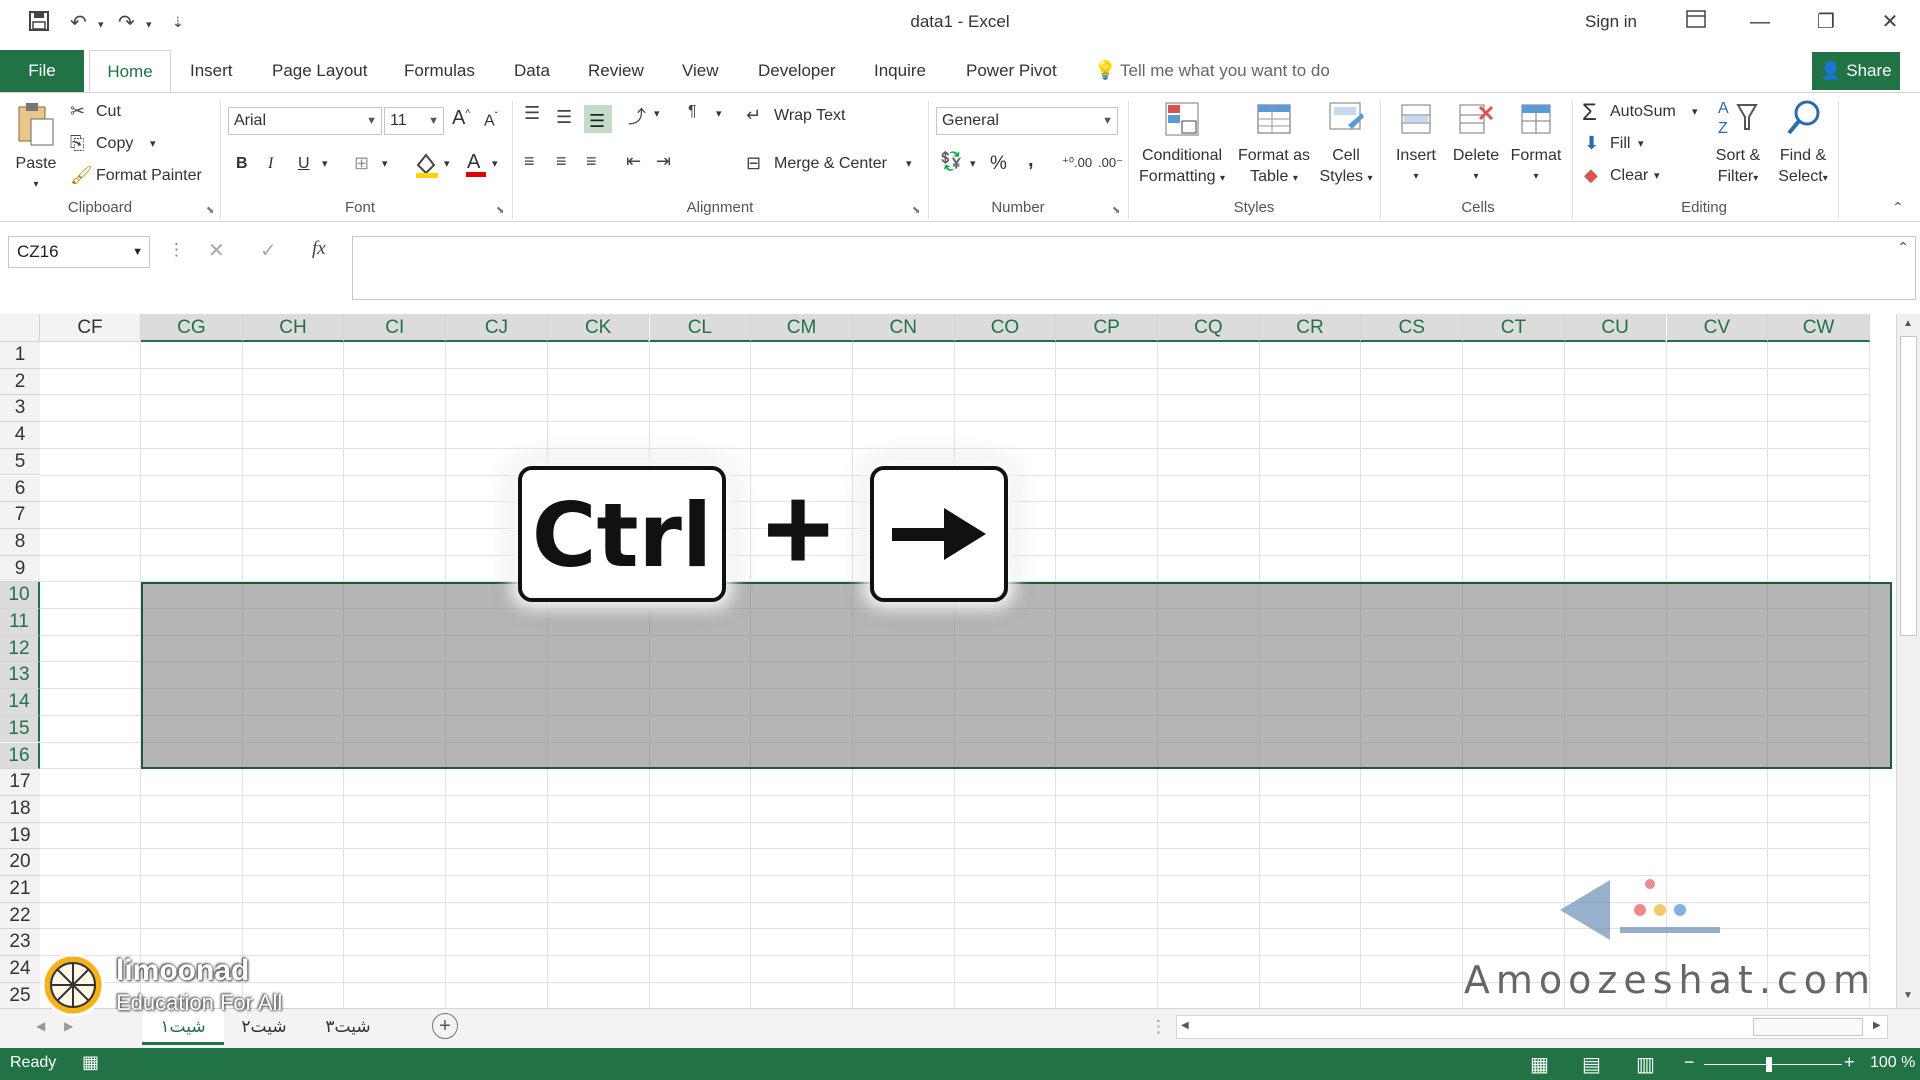 This screenshot has width=1920, height=1080. I want to click on row-header-21: 21, so click(20, 889).